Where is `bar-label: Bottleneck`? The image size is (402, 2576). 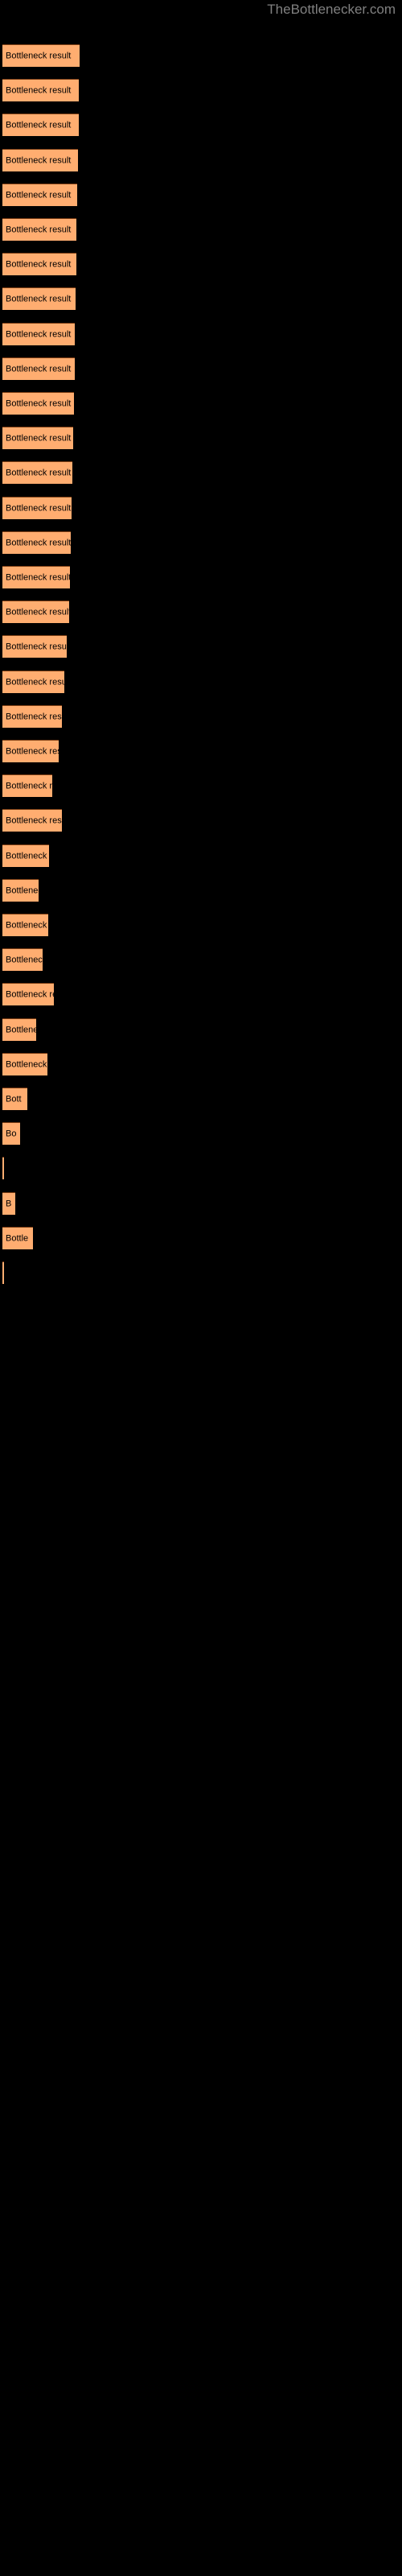 bar-label: Bottleneck is located at coordinates (24, 959).